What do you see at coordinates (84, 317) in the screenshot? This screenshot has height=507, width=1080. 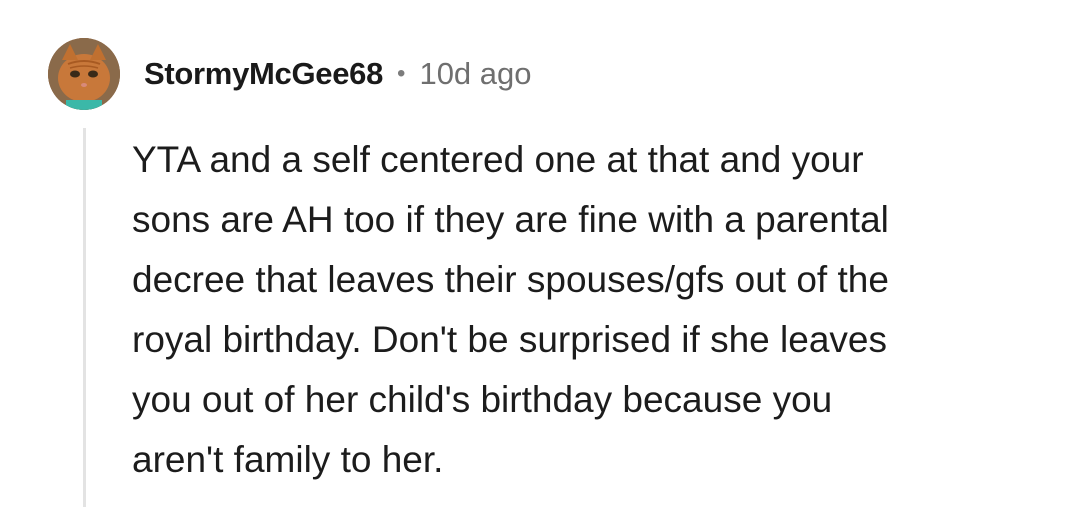 I see `thread-collapse-line` at bounding box center [84, 317].